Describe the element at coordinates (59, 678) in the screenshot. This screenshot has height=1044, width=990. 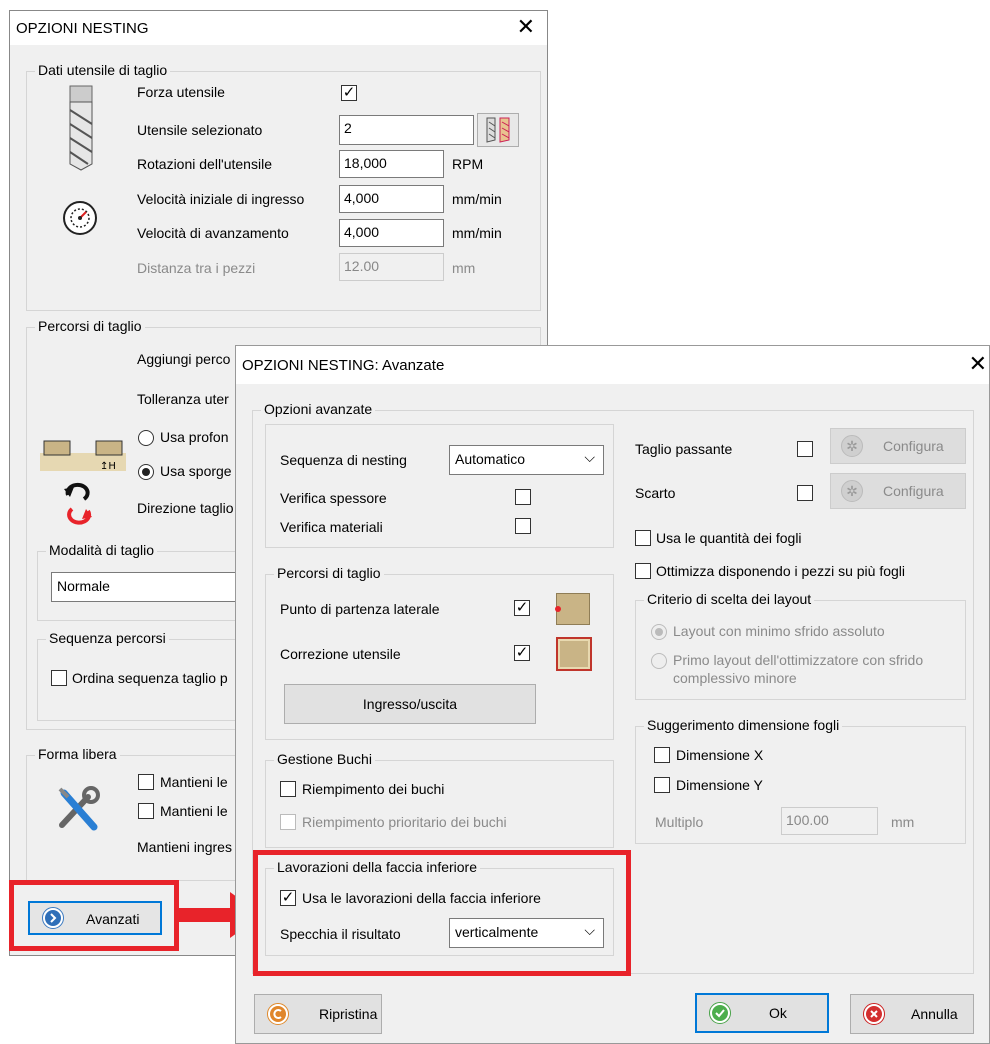
I see `order-sequence-checkbox` at that location.